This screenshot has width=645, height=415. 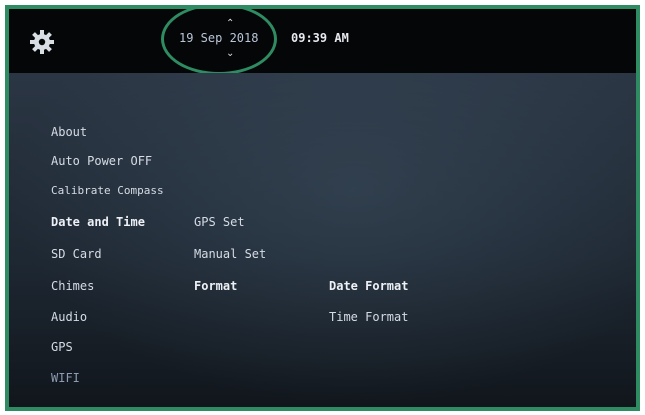 What do you see at coordinates (72, 286) in the screenshot?
I see `menu-item-chimes: Chimes` at bounding box center [72, 286].